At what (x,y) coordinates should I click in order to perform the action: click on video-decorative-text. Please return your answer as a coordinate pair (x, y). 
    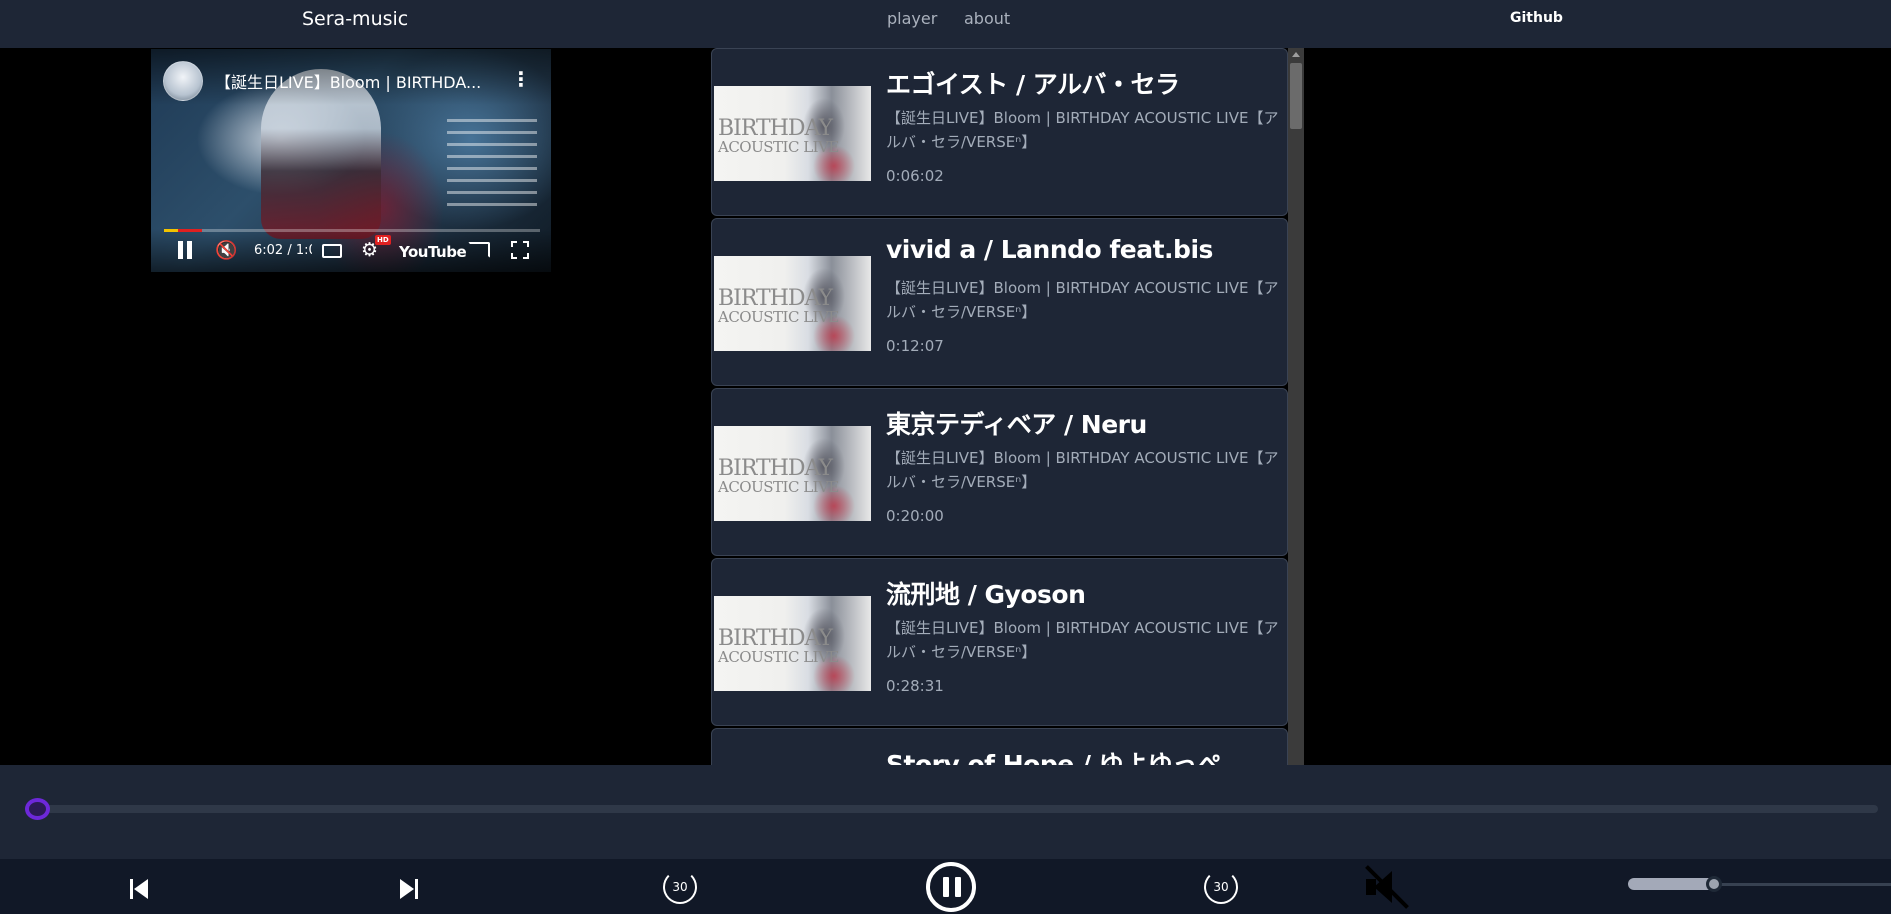
    Looking at the image, I should click on (492, 167).